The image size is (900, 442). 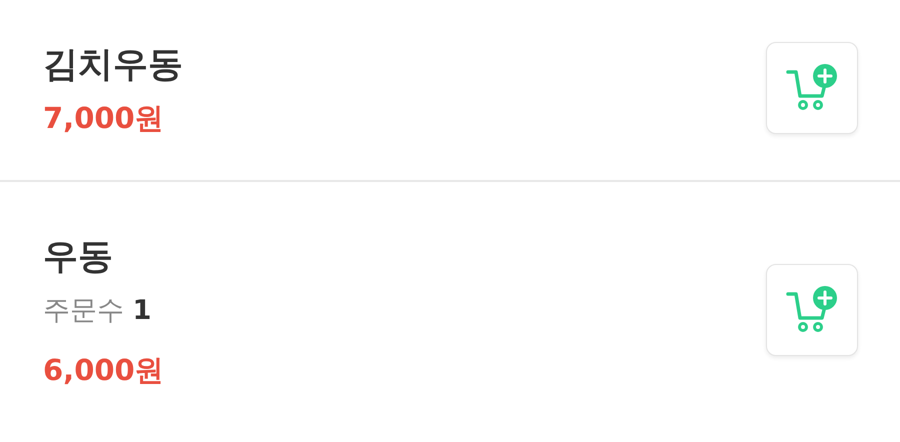 What do you see at coordinates (104, 118) in the screenshot?
I see `menu-price: 7,000원` at bounding box center [104, 118].